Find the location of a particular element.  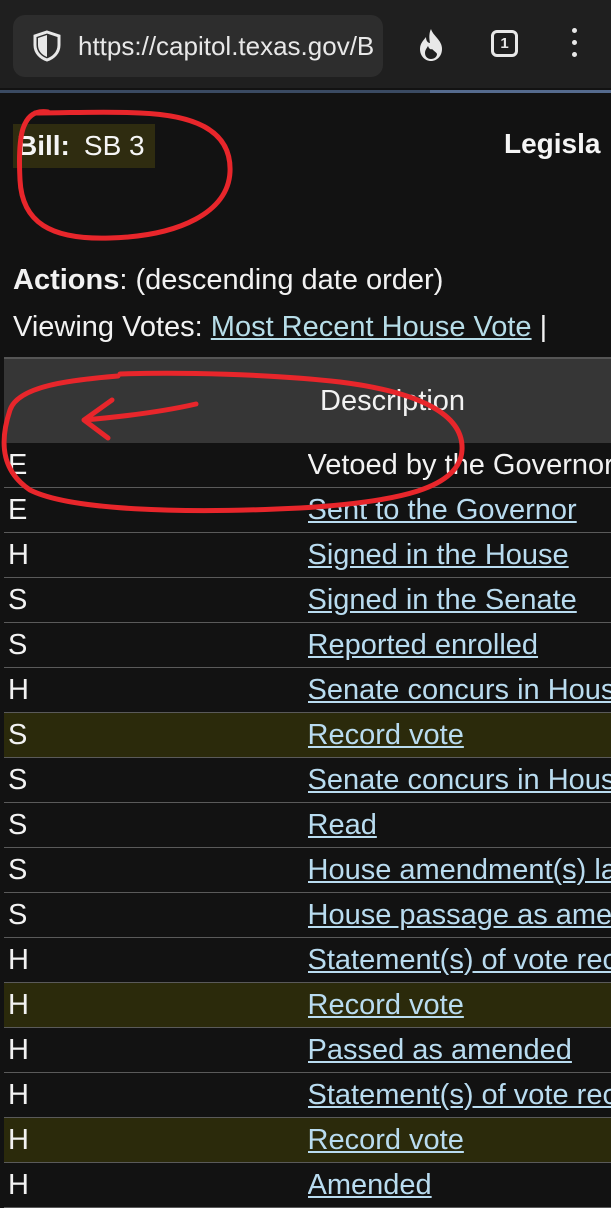

action-link: Signed in the Senate is located at coordinates (442, 600).